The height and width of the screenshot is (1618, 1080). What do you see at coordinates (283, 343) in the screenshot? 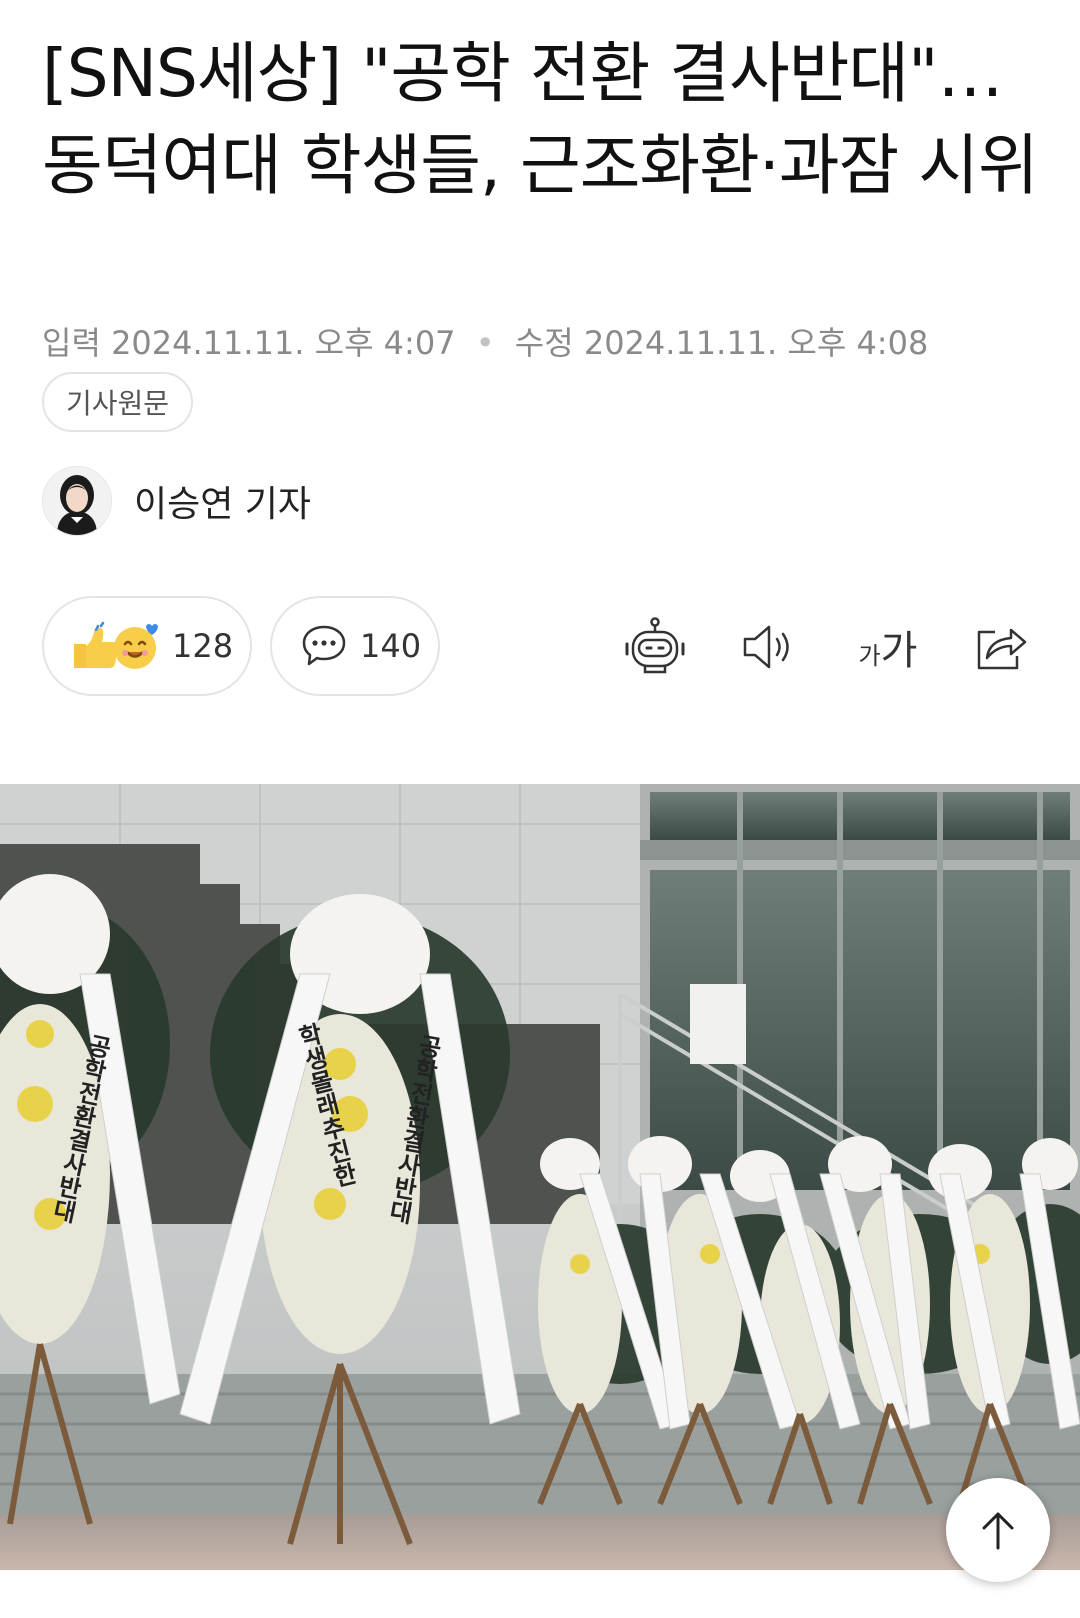
I see `input-time: 2024.11.11. 오후 4:07` at bounding box center [283, 343].